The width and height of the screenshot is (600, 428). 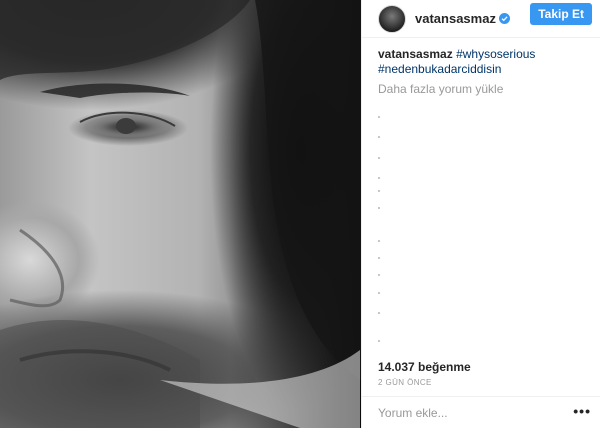 I want to click on post-header: vatansasmaz Takip Et, so click(x=481, y=19).